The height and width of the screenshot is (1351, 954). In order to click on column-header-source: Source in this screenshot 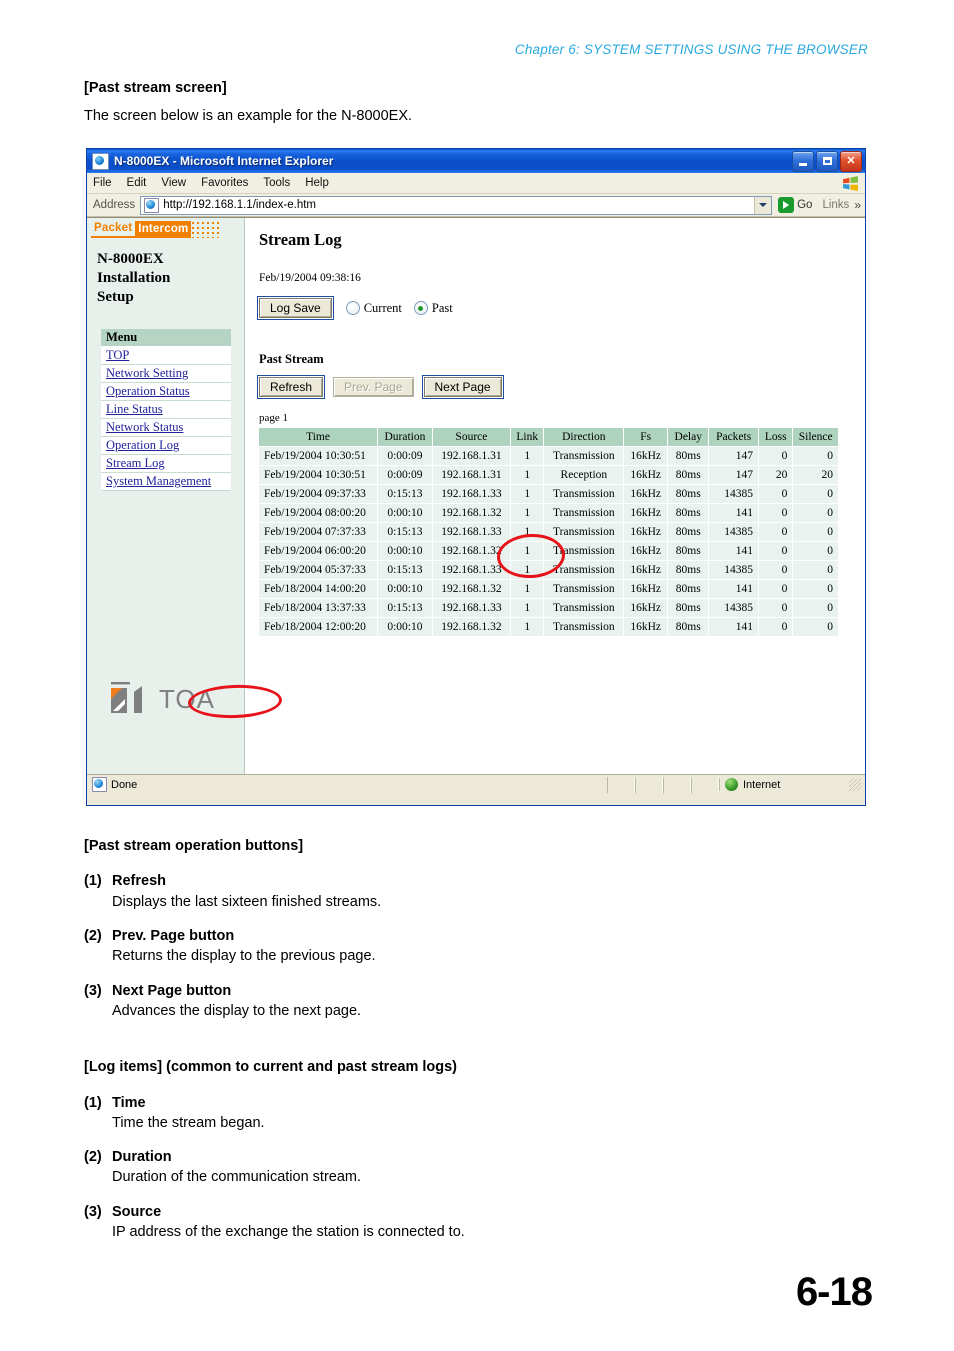, I will do `click(472, 437)`.